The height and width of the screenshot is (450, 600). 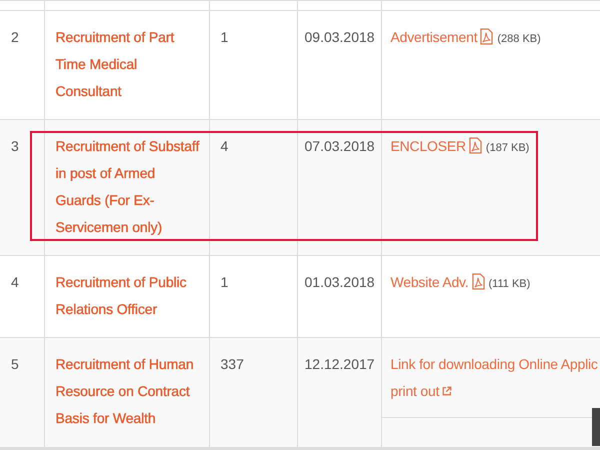 What do you see at coordinates (15, 282) in the screenshot?
I see `row-number: 4` at bounding box center [15, 282].